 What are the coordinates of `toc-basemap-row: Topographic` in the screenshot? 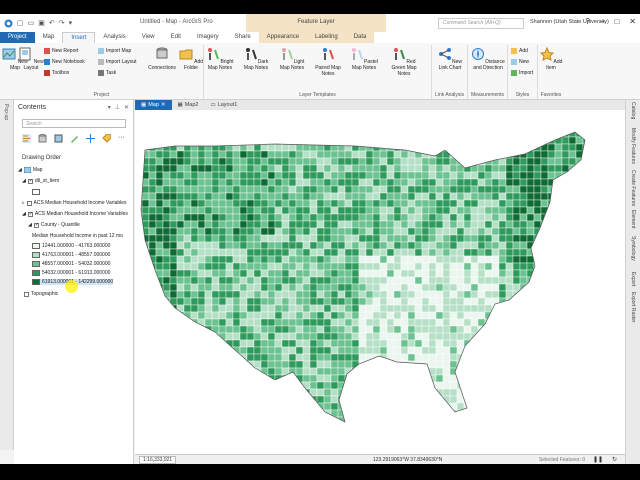 It's located at (41, 294).